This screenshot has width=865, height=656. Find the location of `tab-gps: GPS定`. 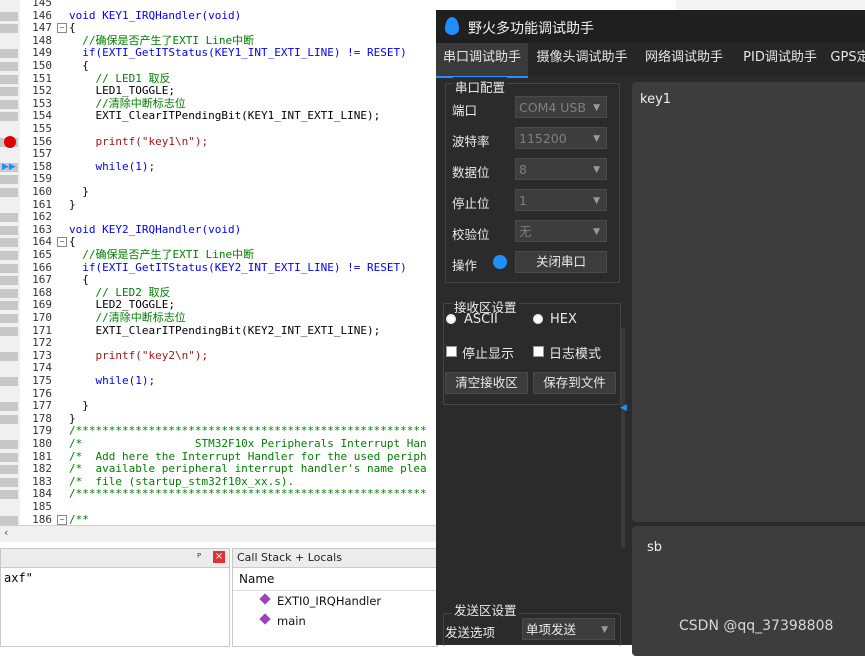

tab-gps: GPS定 is located at coordinates (847, 59).